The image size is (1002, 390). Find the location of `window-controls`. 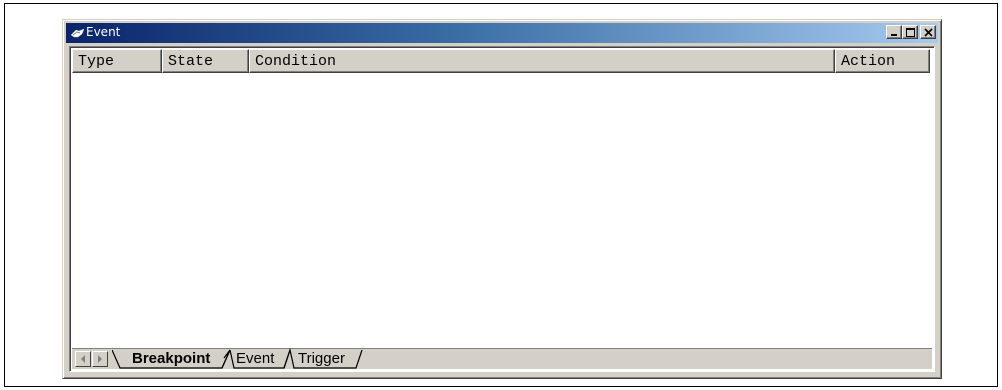

window-controls is located at coordinates (911, 33).